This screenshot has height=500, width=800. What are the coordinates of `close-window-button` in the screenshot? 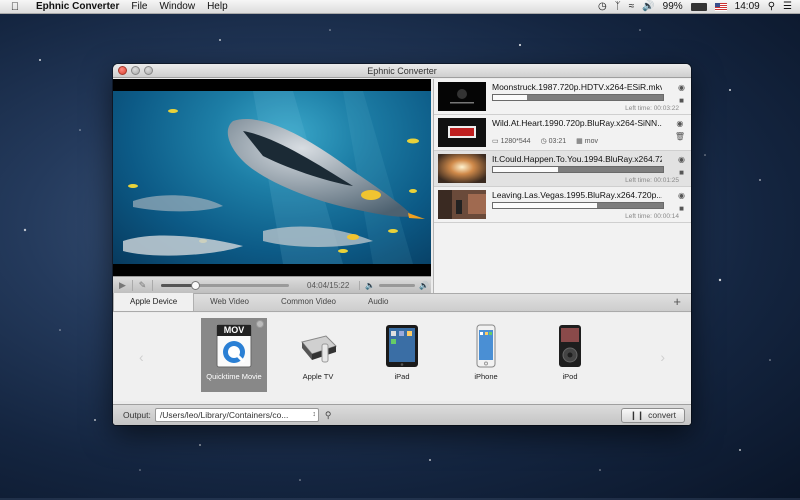 It's located at (122, 70).